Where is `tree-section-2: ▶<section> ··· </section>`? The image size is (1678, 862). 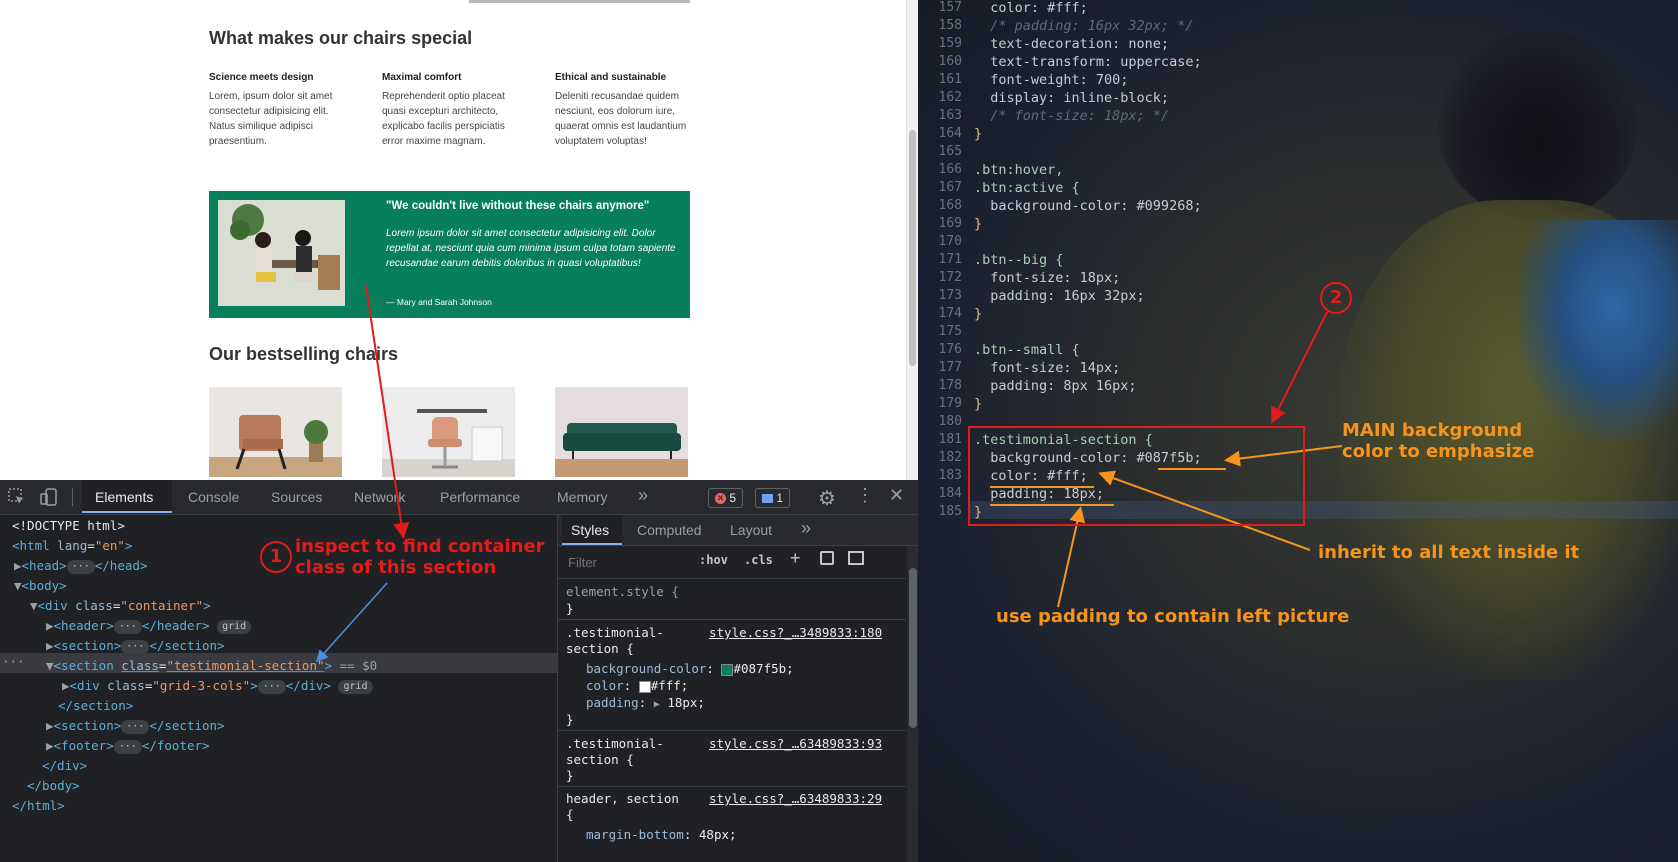
tree-section-2: ▶<section> ··· </section> is located at coordinates (135, 726).